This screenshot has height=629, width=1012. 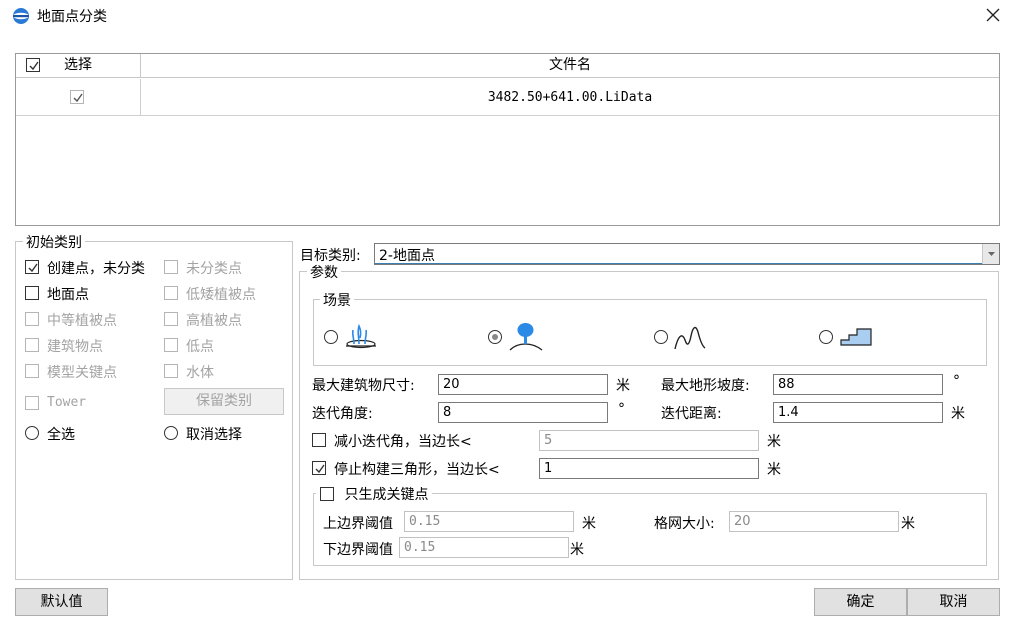 I want to click on title-bar: 地面点分类, so click(x=506, y=16).